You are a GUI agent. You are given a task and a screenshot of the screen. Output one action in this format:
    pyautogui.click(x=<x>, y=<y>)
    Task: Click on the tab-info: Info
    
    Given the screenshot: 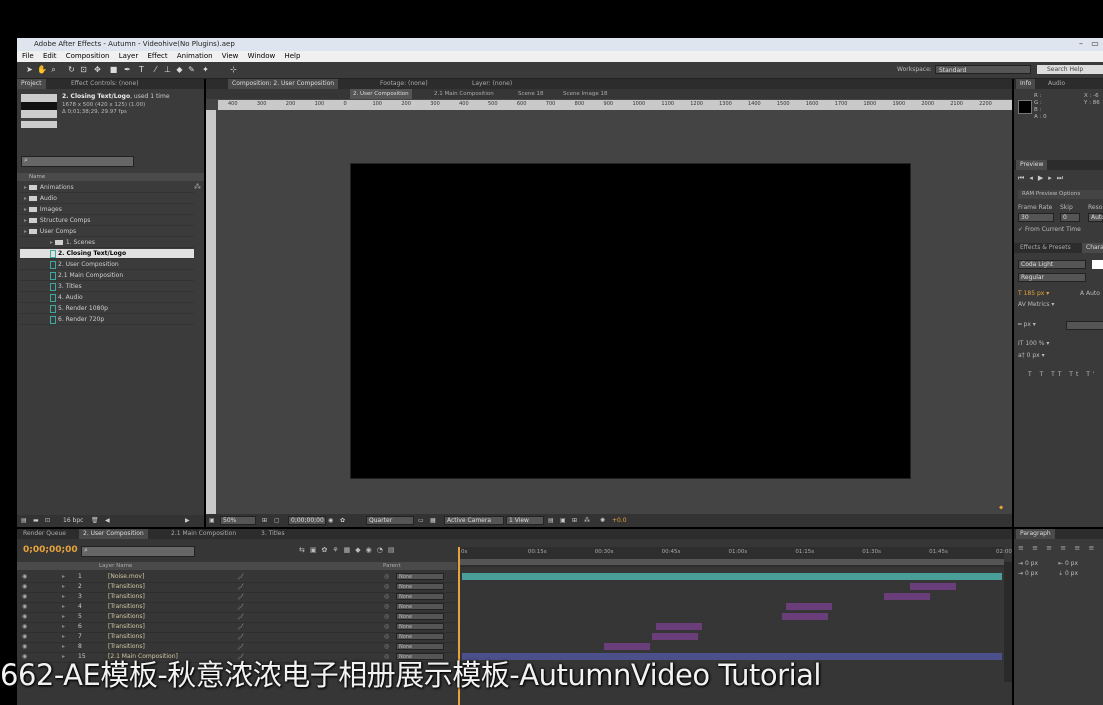 What is the action you would take?
    pyautogui.click(x=1026, y=84)
    